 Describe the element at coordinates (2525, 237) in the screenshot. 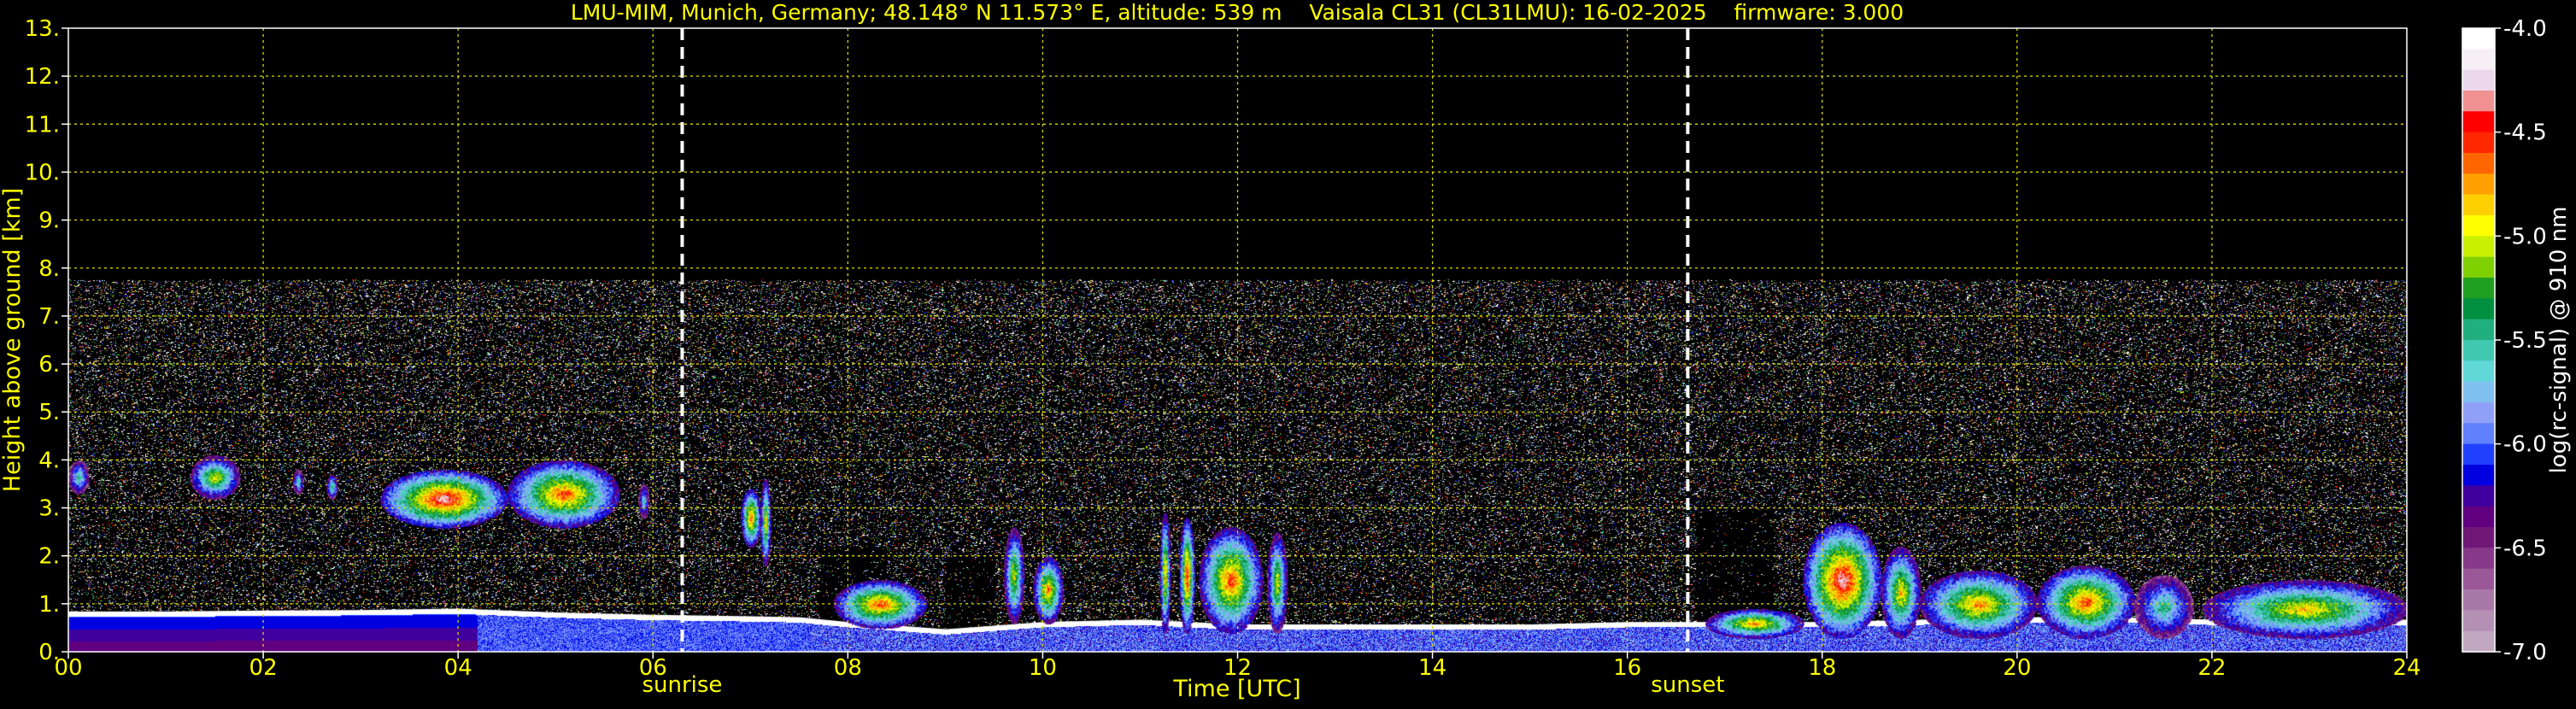

I see `colorbar-tick-label: -5.0` at that location.